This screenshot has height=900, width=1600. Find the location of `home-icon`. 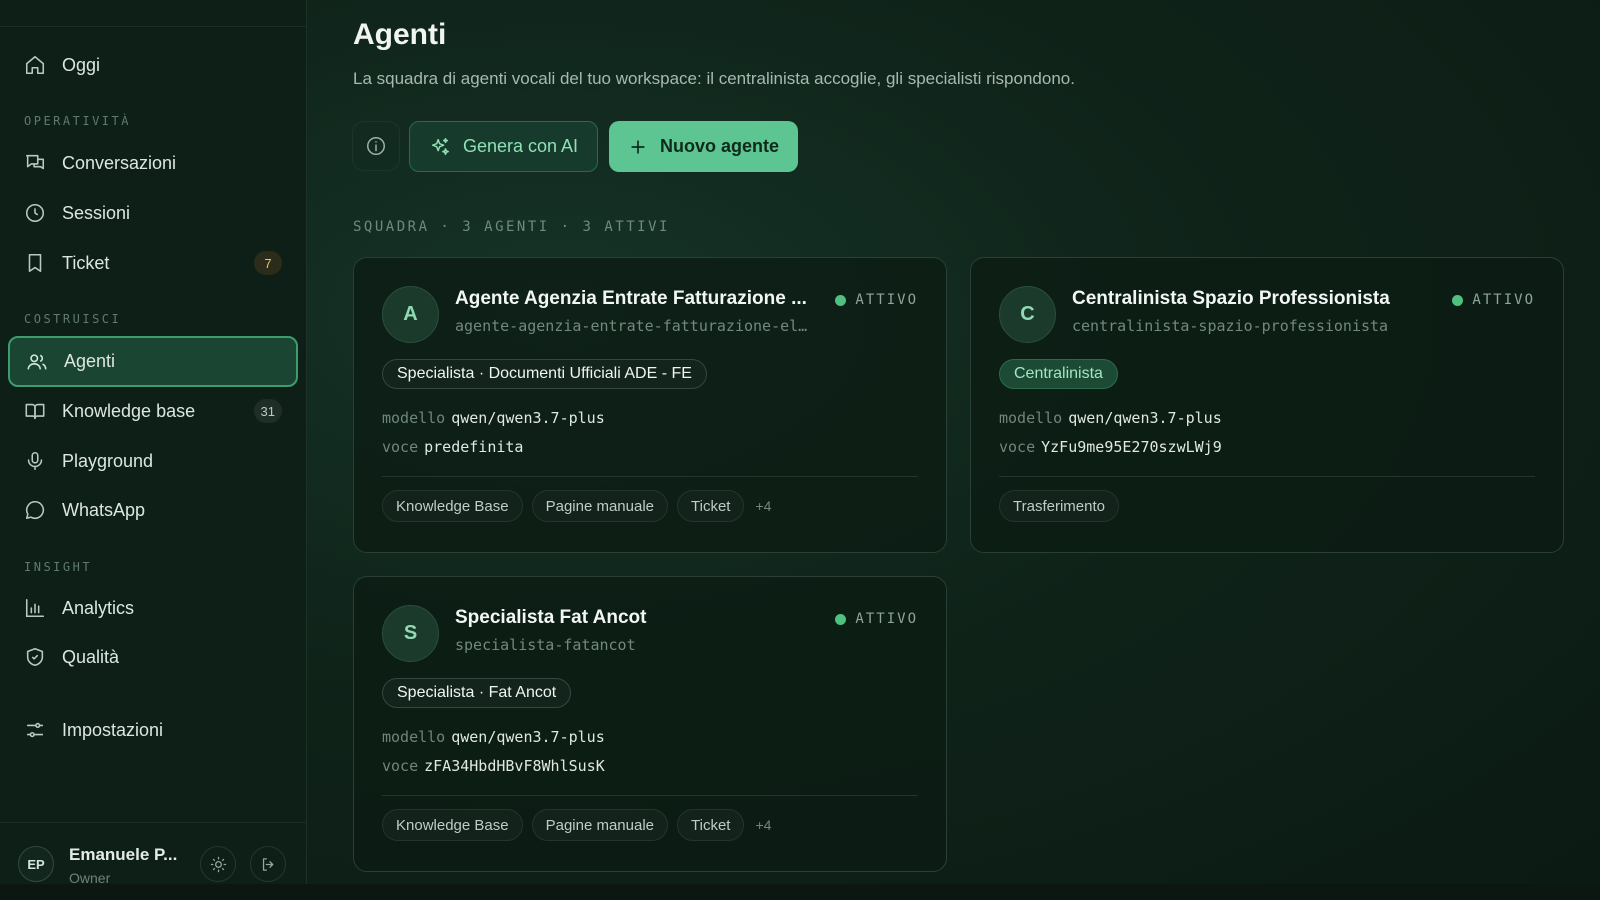

home-icon is located at coordinates (35, 65).